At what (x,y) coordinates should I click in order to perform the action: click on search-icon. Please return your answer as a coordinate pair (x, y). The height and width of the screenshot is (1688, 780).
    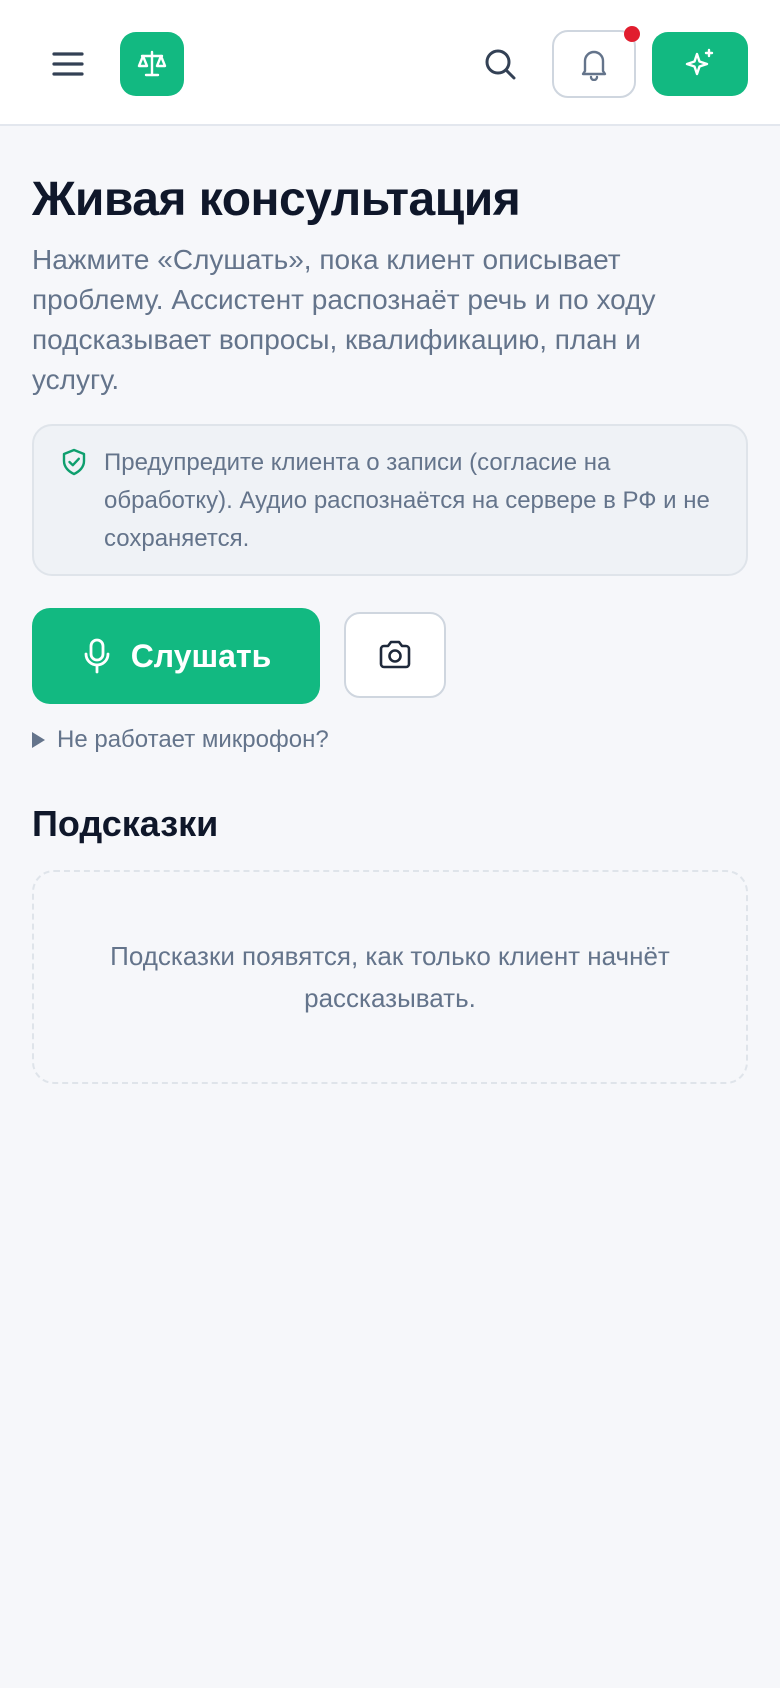
    Looking at the image, I should click on (500, 64).